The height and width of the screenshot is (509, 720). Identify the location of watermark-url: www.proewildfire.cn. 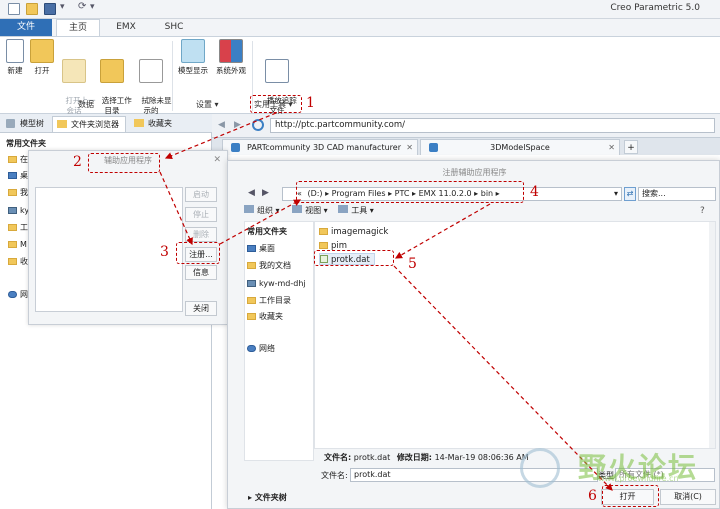
(638, 478).